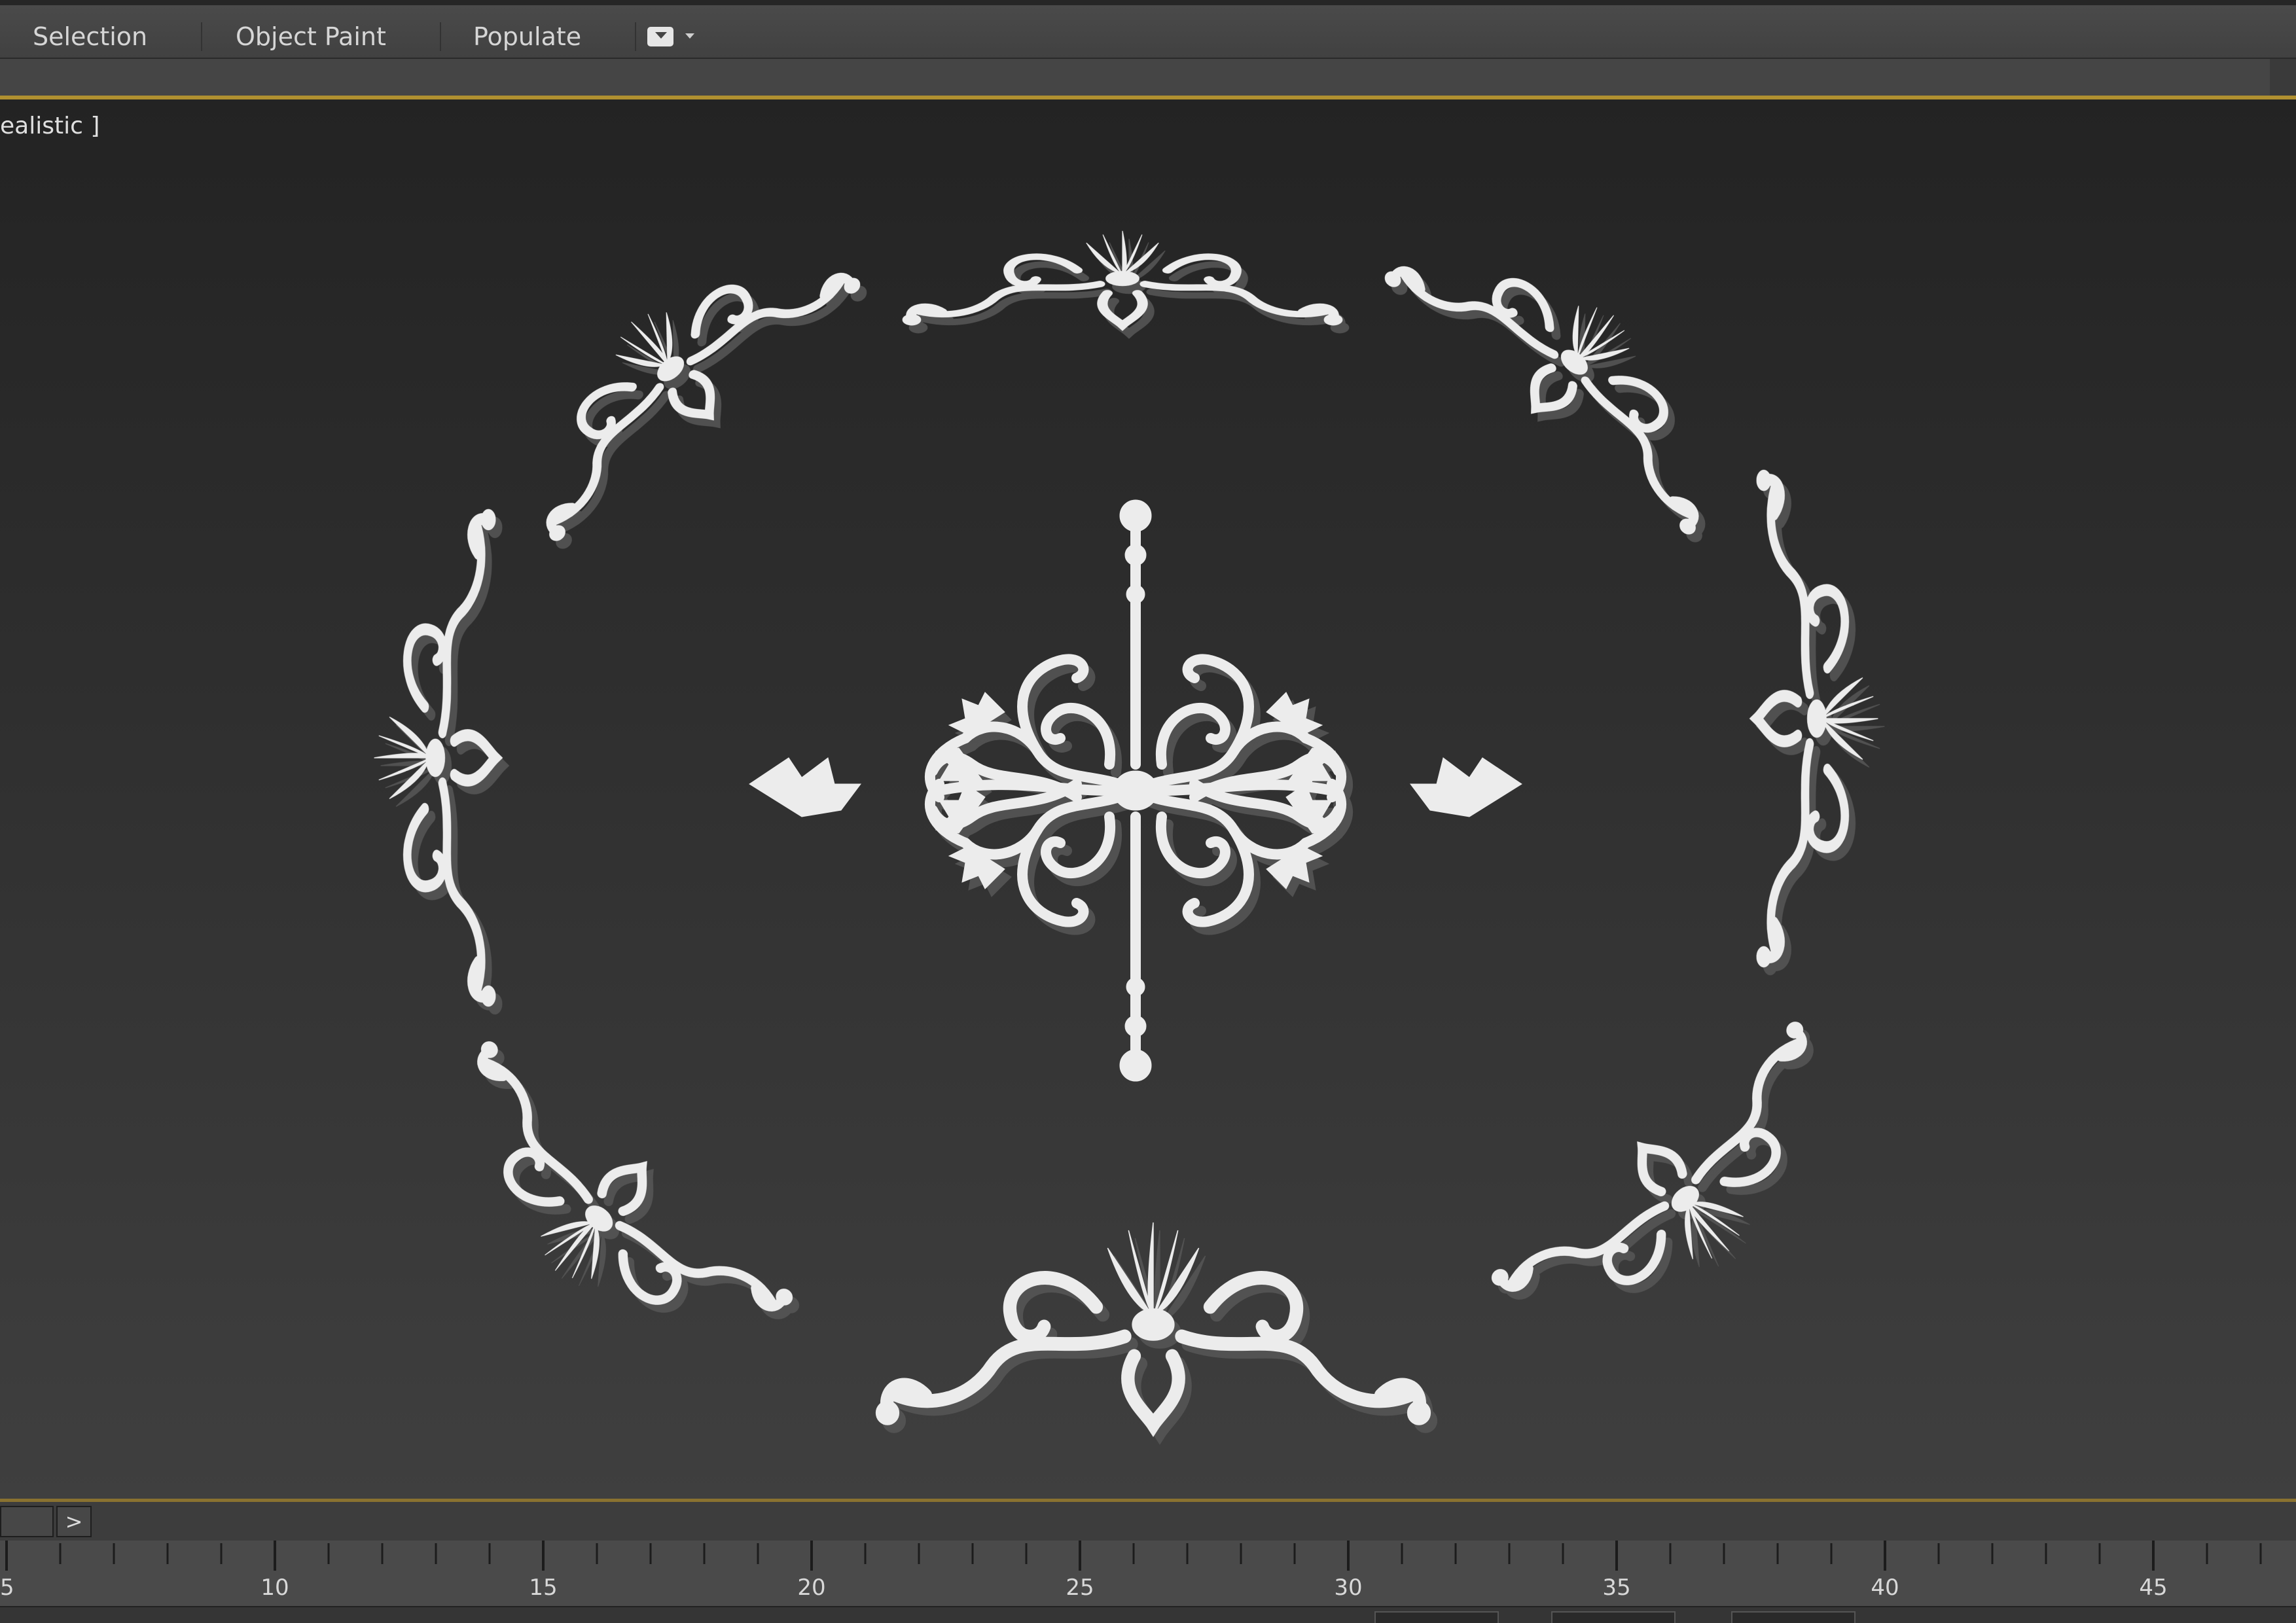 This screenshot has width=2296, height=1623. I want to click on ornament-top-left, so click(670, 368).